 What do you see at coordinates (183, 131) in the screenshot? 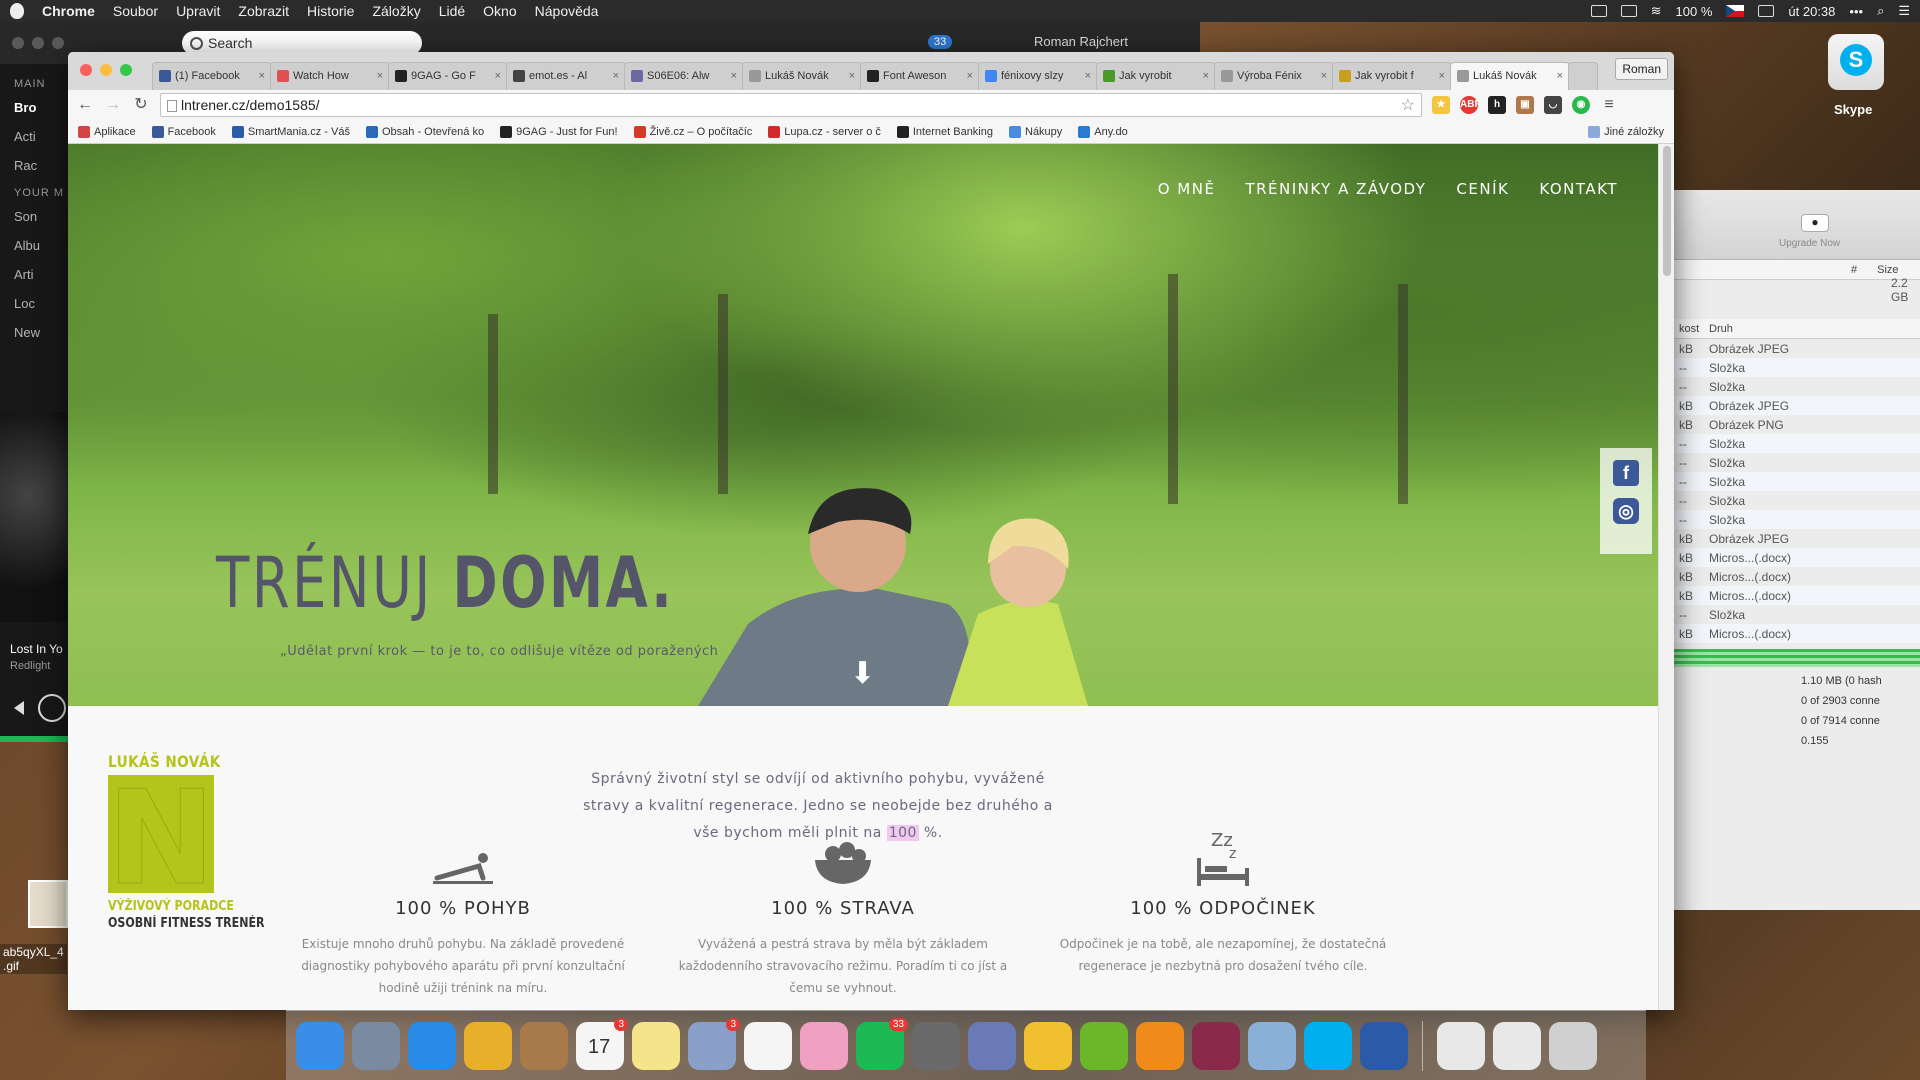
I see `bookmark-item: Facebook` at bounding box center [183, 131].